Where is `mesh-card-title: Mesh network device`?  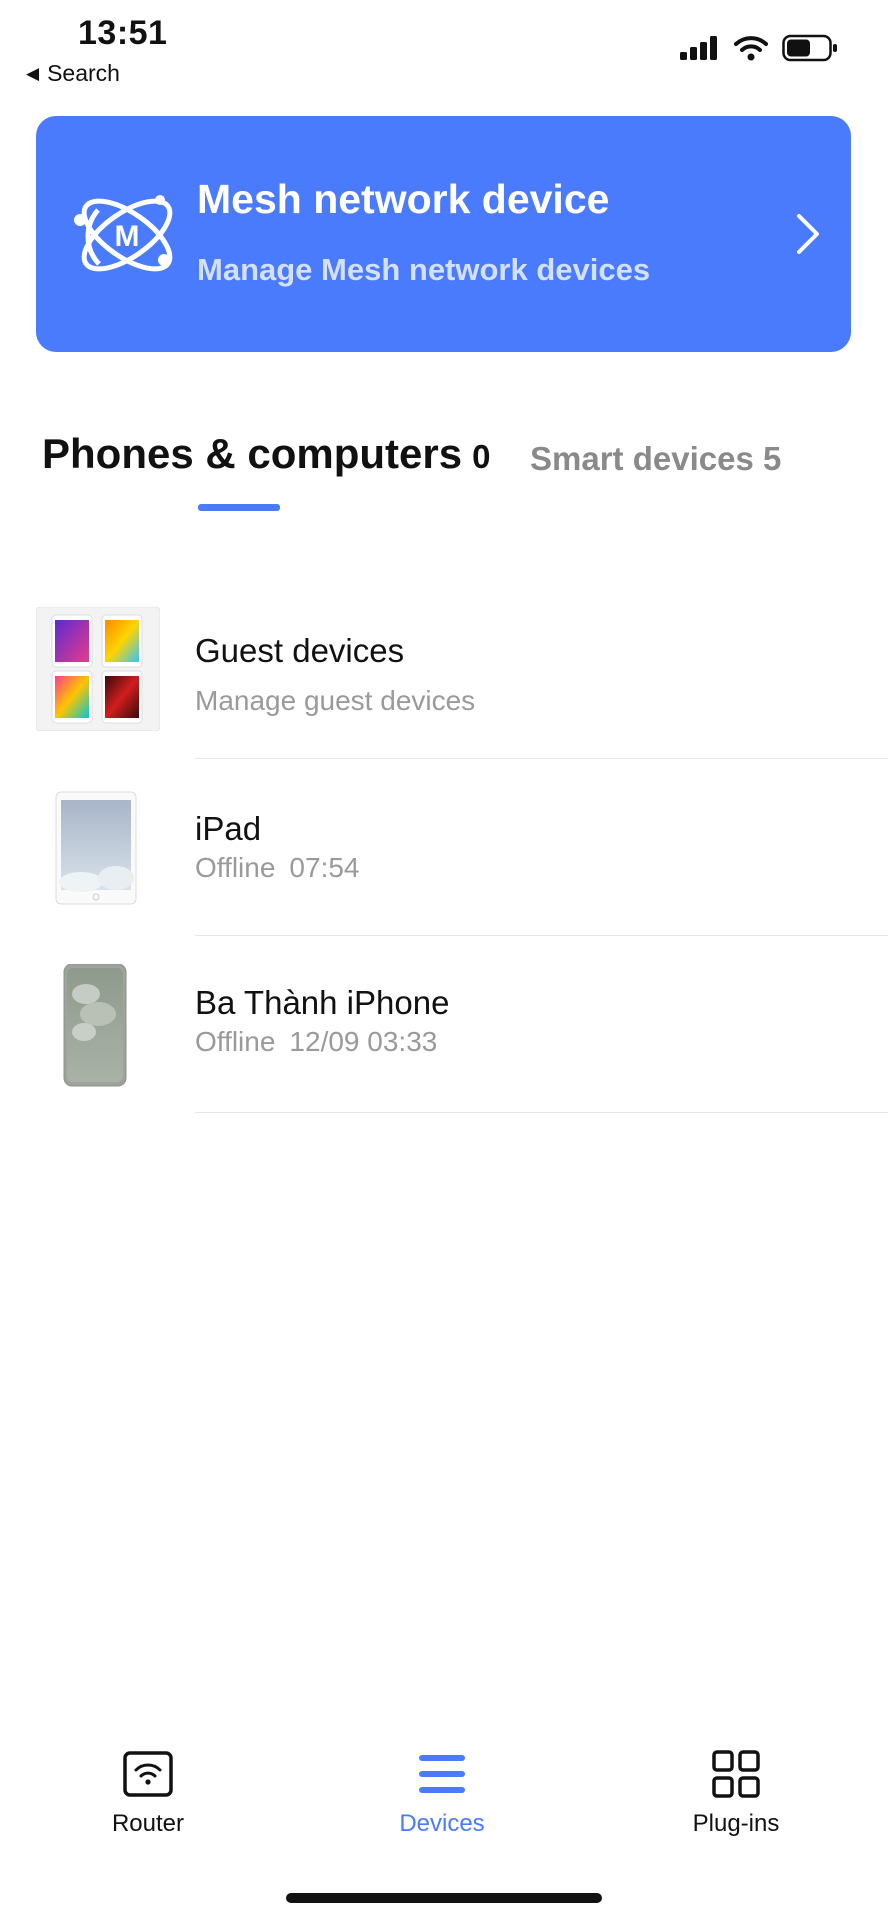
mesh-card-title: Mesh network device is located at coordinates (403, 199).